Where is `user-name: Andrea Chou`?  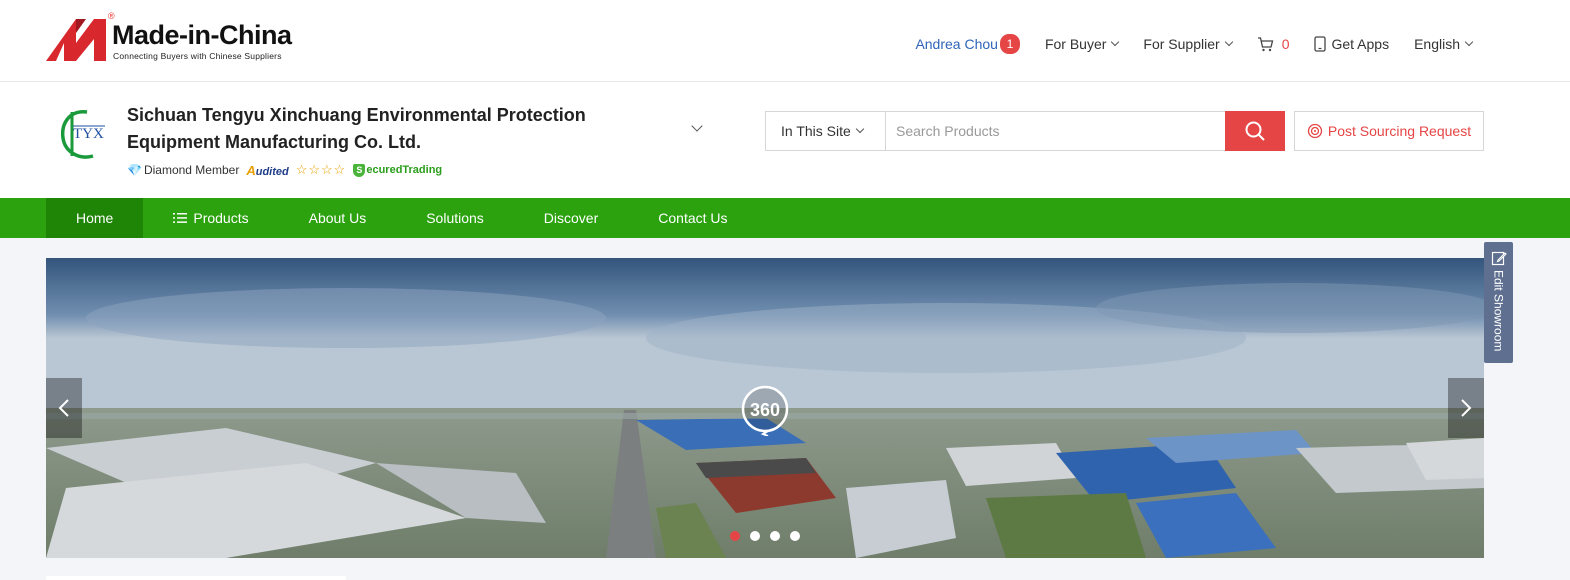
user-name: Andrea Chou is located at coordinates (956, 44).